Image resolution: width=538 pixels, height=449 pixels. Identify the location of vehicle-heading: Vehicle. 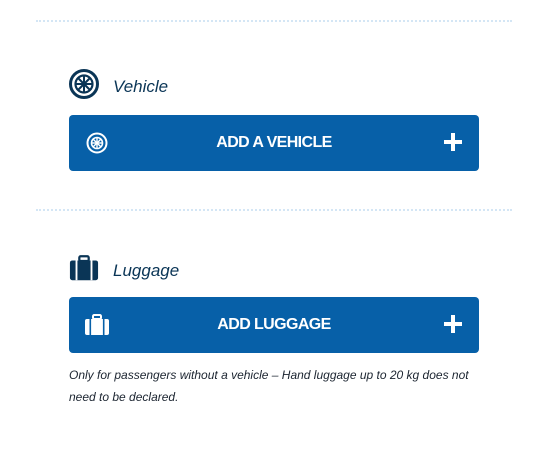
(141, 86).